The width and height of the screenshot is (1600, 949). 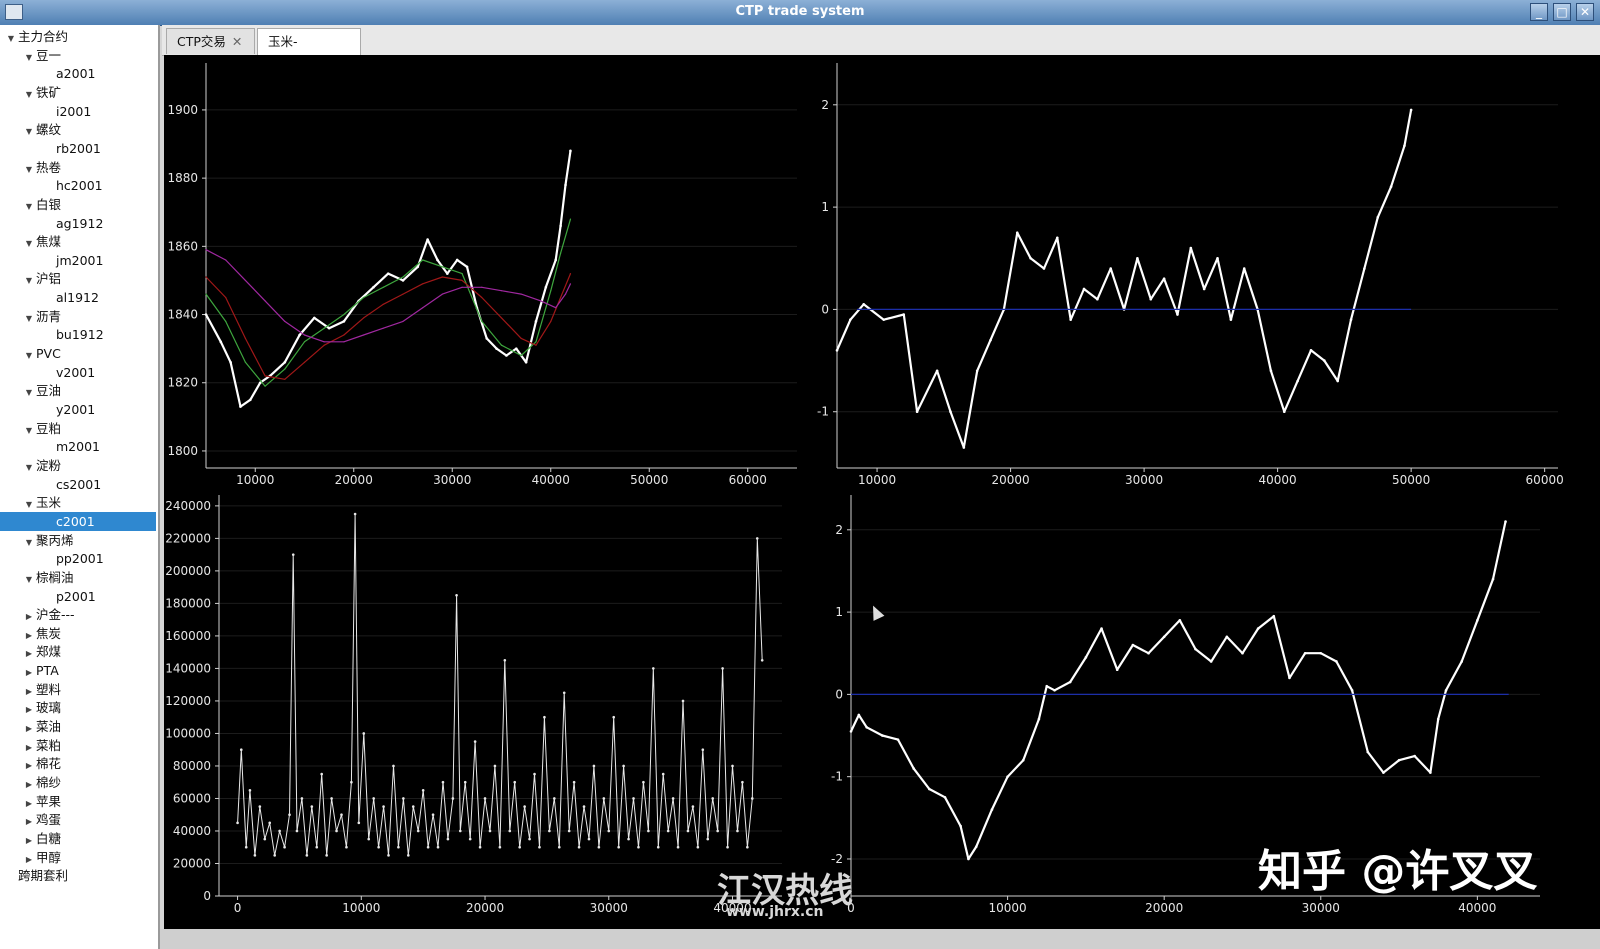 What do you see at coordinates (41, 819) in the screenshot?
I see `tree-item: ▶ 鸡蛋` at bounding box center [41, 819].